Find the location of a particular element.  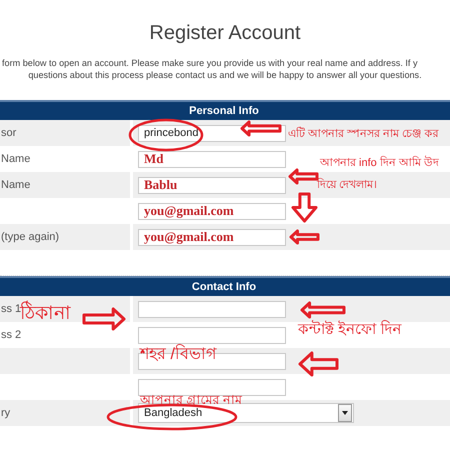

section-header: Contact Info is located at coordinates (225, 286).